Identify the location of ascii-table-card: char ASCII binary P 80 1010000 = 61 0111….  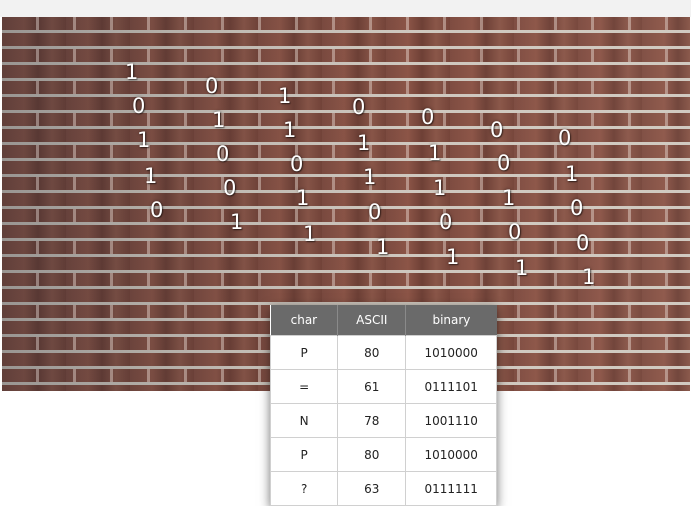
(383, 405).